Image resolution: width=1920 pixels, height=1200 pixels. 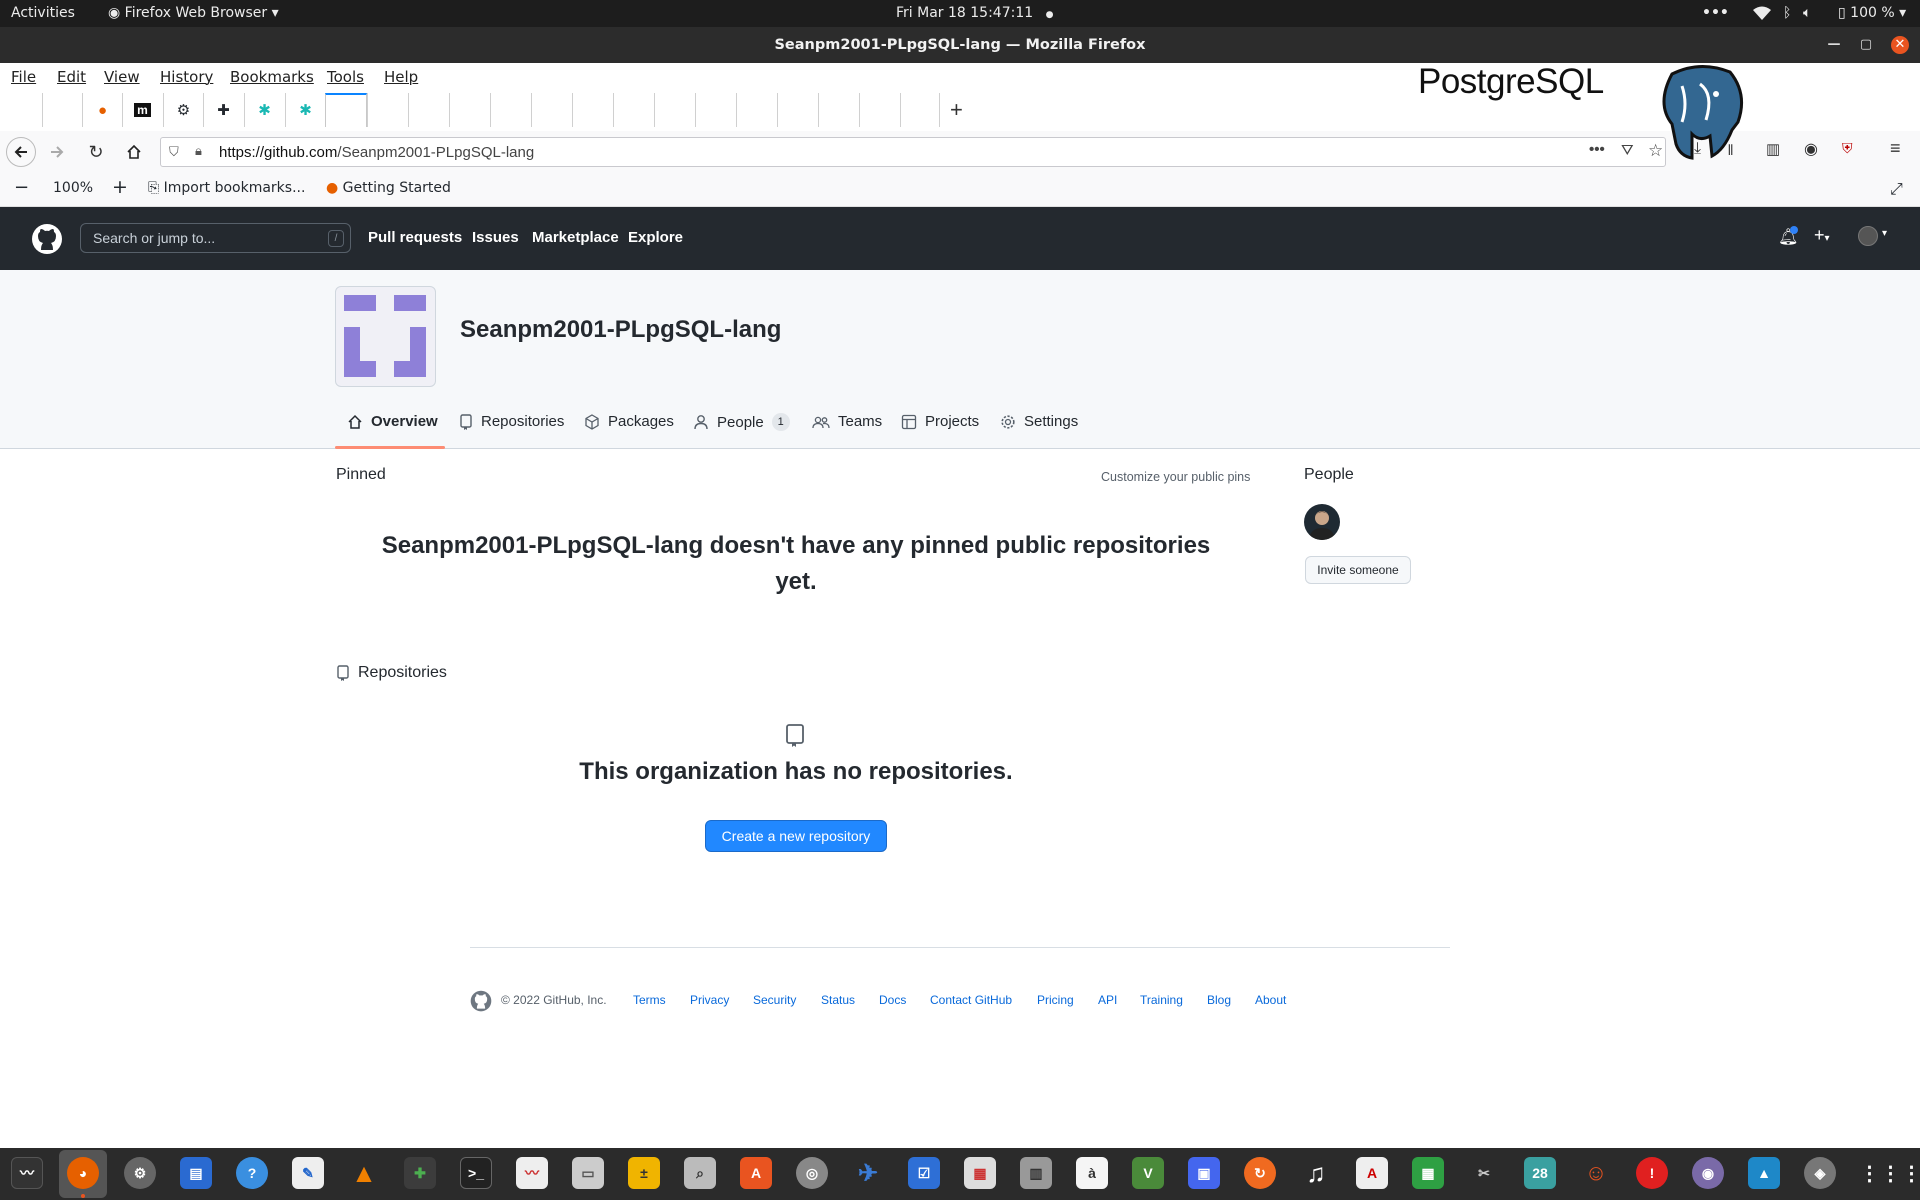 I want to click on forward-arrow-icon, so click(x=57, y=152).